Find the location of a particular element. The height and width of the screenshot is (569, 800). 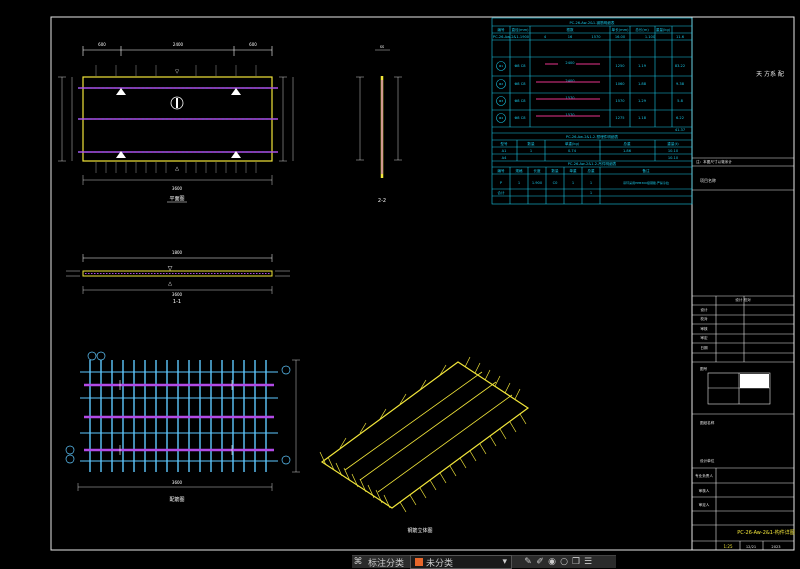

schedule-total: 41.37 is located at coordinates (680, 130).